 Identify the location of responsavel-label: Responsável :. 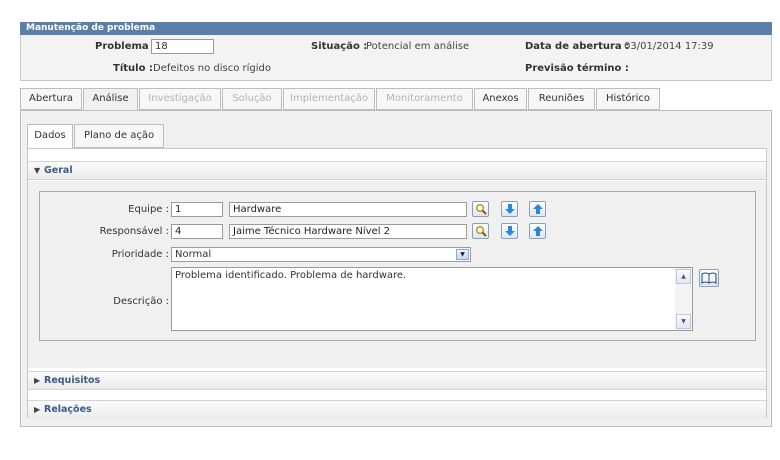
(134, 231).